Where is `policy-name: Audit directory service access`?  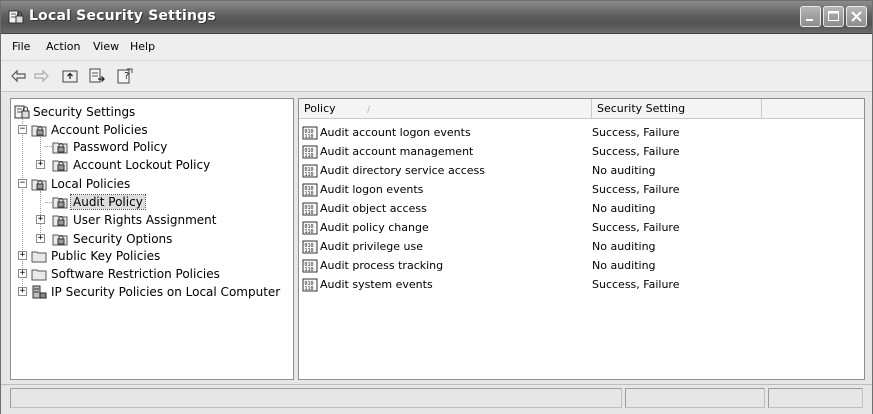
policy-name: Audit directory service access is located at coordinates (403, 170).